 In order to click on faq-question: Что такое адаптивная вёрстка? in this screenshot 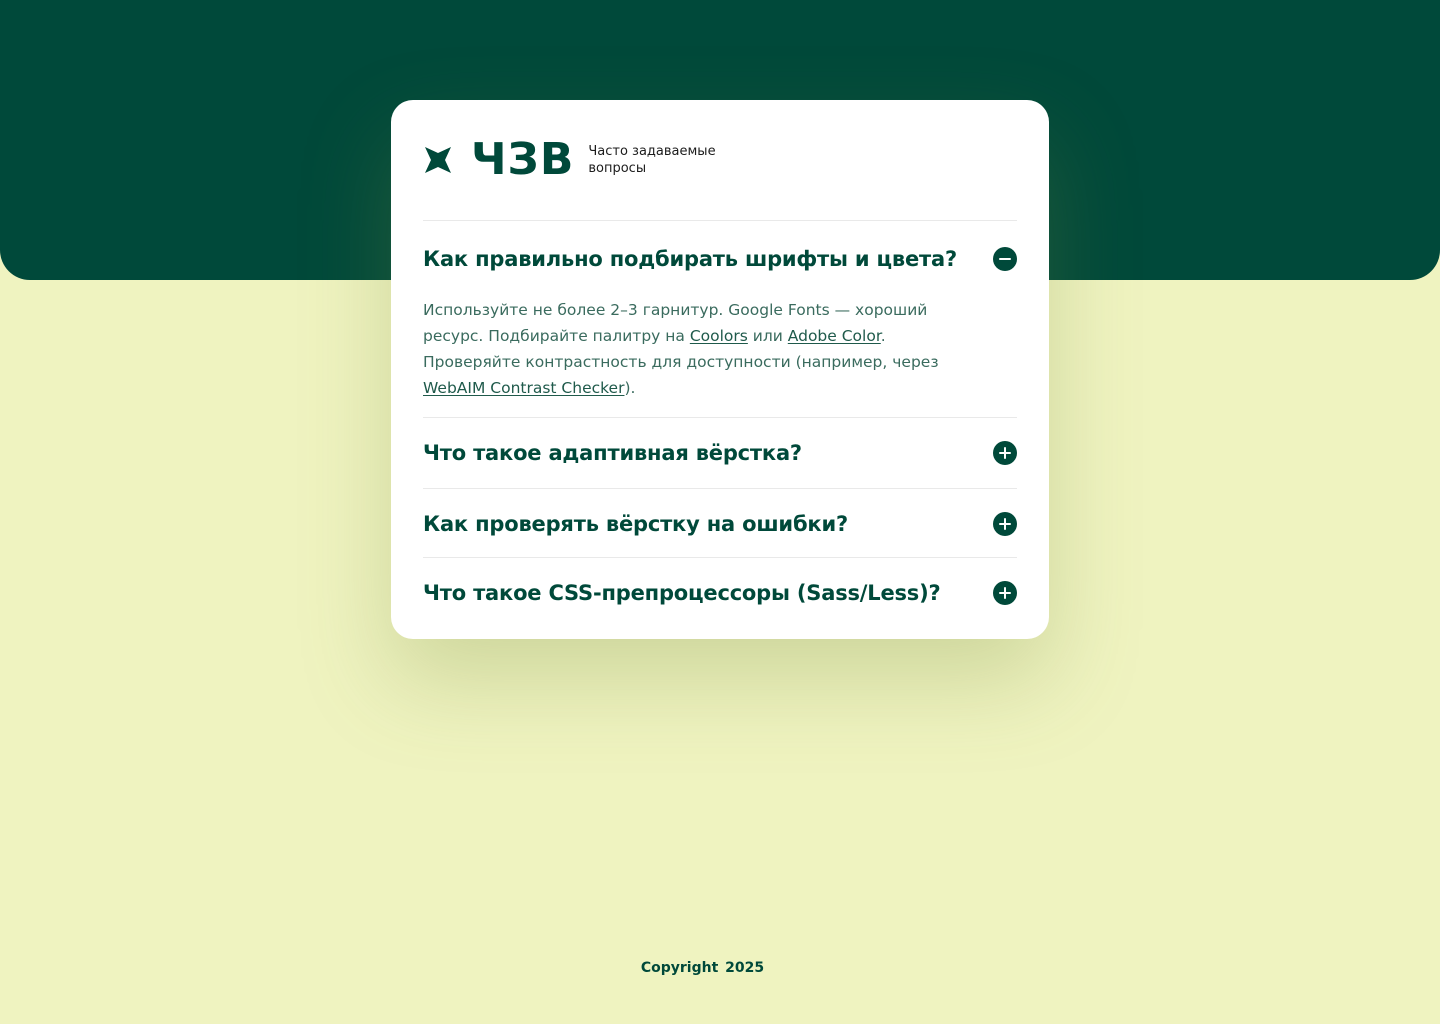, I will do `click(612, 453)`.